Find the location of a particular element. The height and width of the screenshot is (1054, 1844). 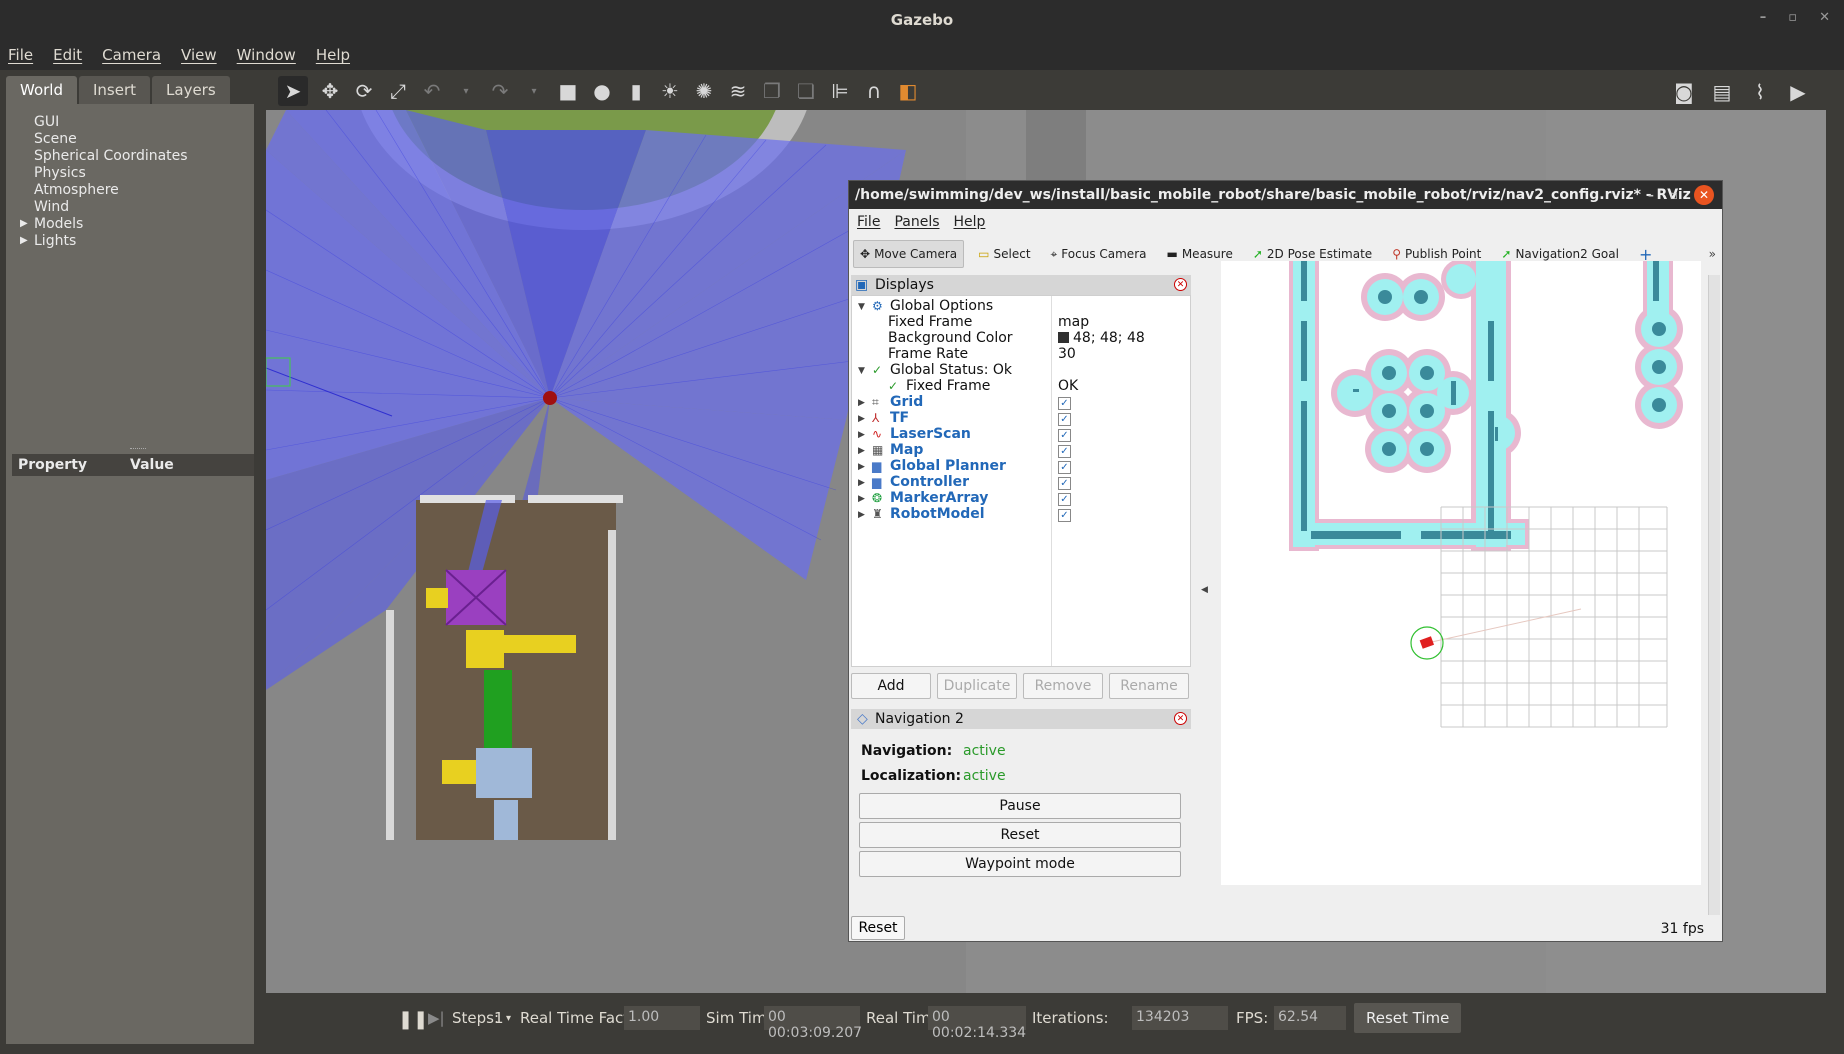

add-button: Add is located at coordinates (891, 686).